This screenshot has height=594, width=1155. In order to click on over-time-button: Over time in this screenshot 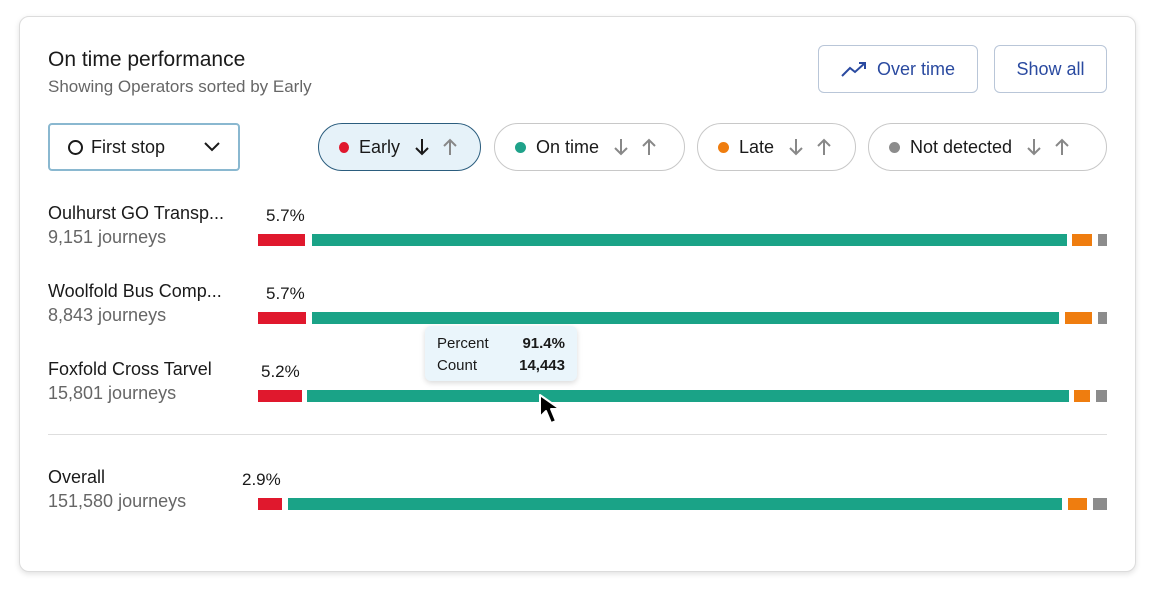, I will do `click(898, 69)`.